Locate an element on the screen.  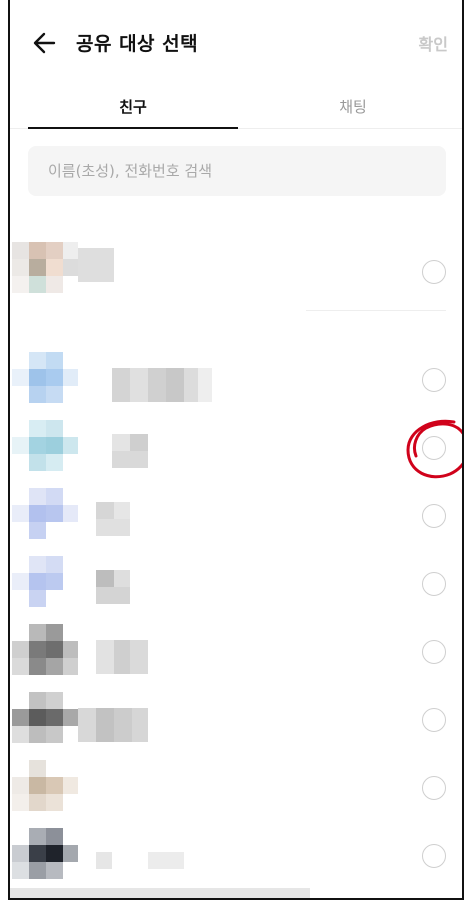
search-box is located at coordinates (237, 171).